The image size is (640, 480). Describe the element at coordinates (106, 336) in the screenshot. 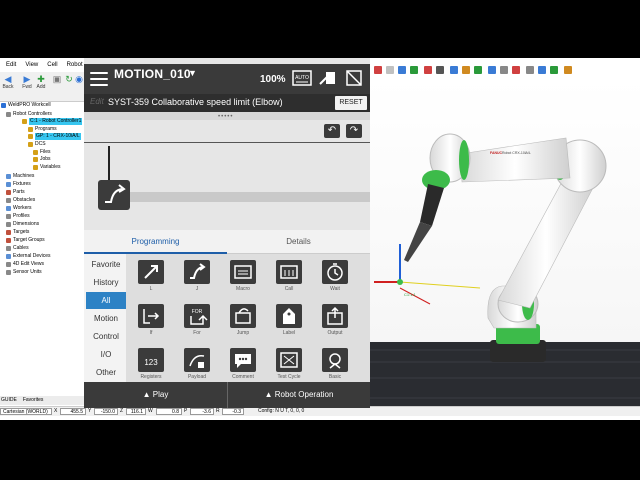

I see `category-control: Control` at that location.